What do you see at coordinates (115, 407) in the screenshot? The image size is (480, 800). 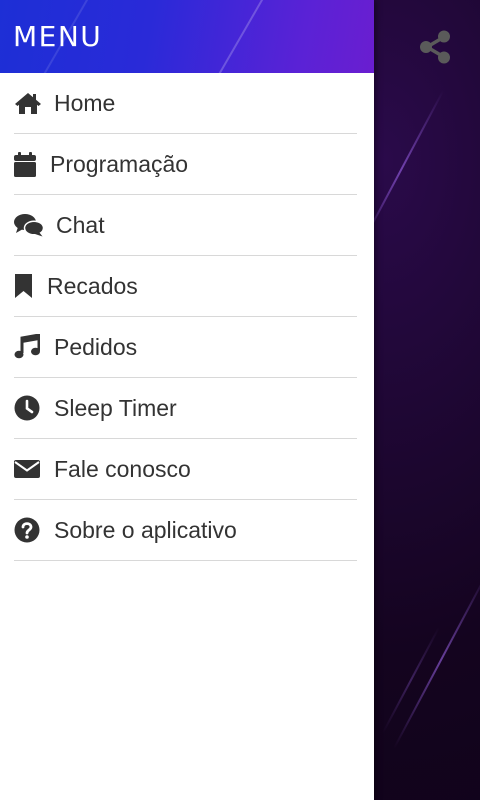 I see `menu-label-sleep-timer: Sleep Timer` at bounding box center [115, 407].